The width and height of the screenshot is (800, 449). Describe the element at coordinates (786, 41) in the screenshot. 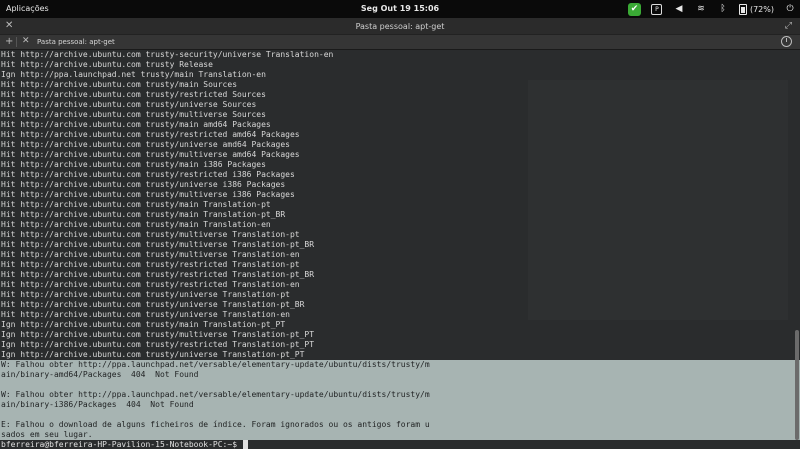

I see `history-icon` at that location.